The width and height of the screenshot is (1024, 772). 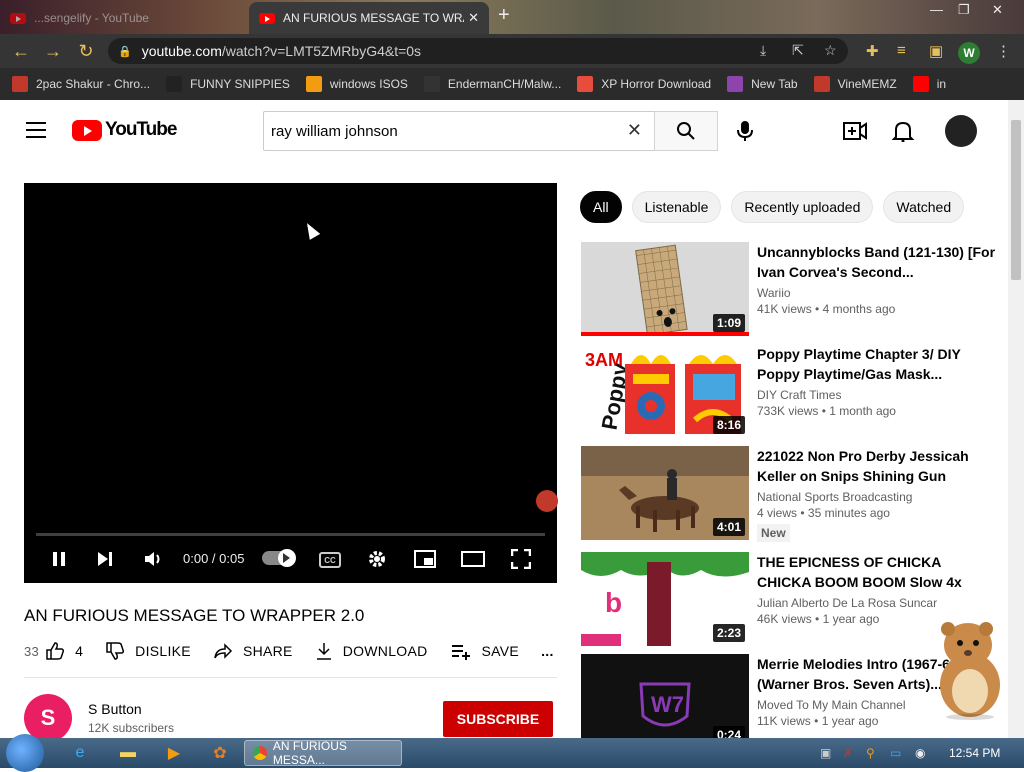 I want to click on clear-search-icon: ✕, so click(x=634, y=130).